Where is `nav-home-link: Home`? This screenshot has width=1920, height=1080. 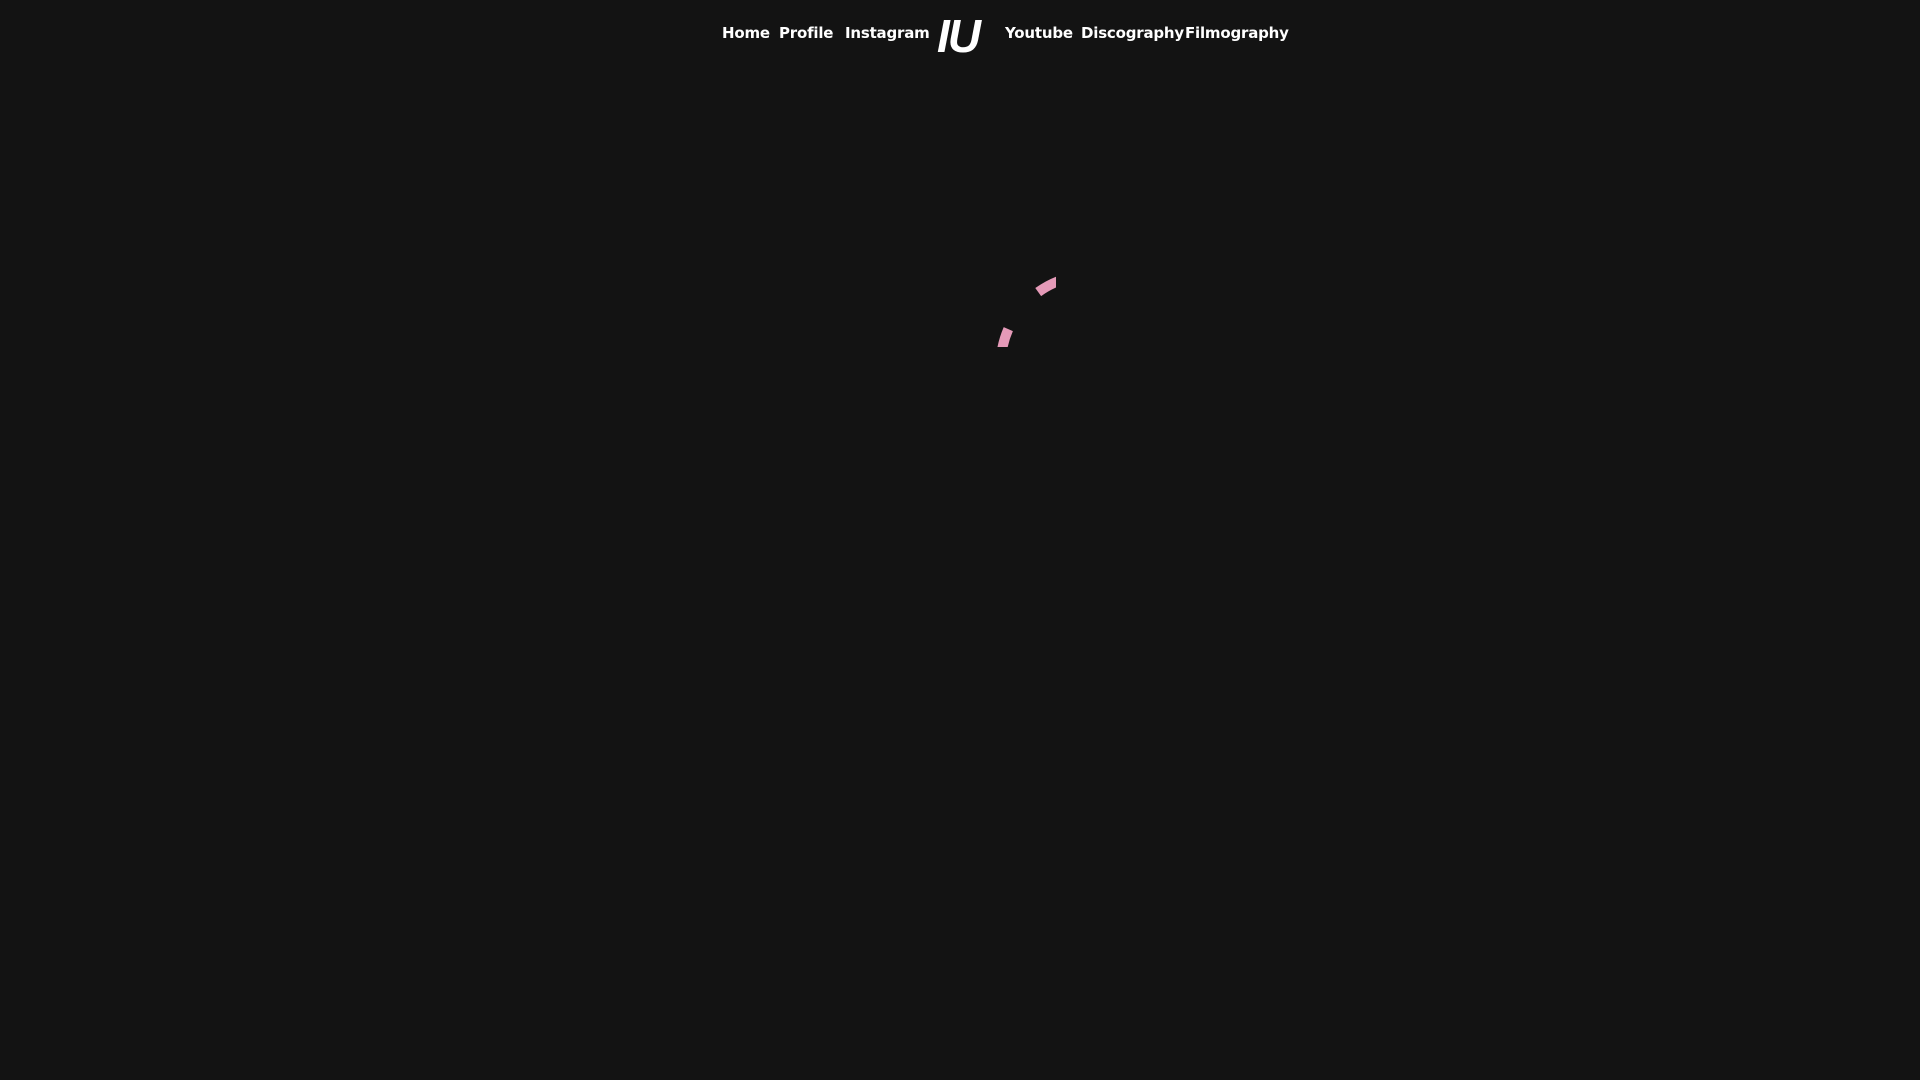
nav-home-link: Home is located at coordinates (746, 33).